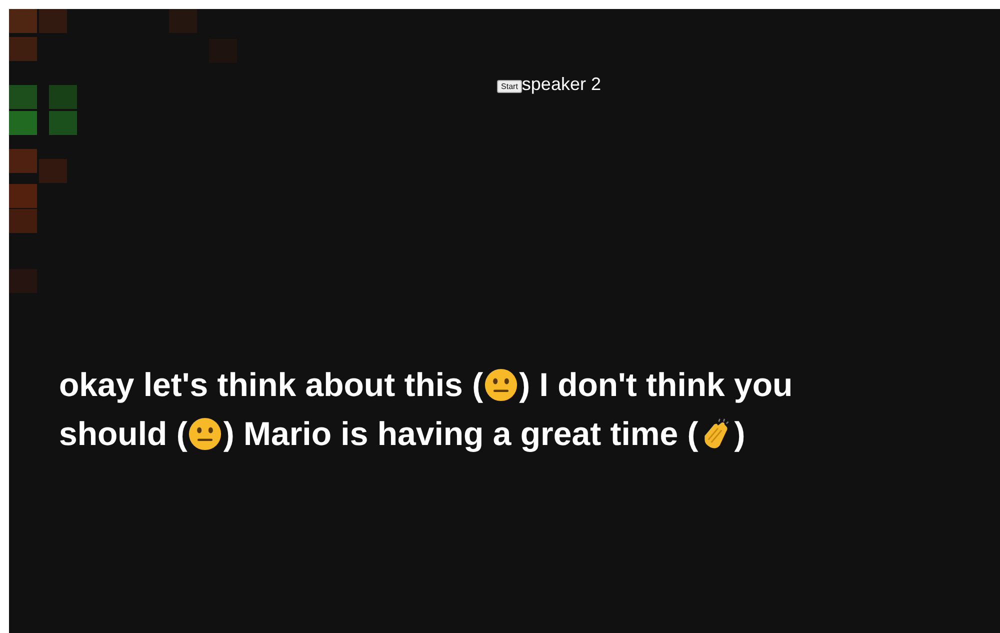 The width and height of the screenshot is (1000, 633). What do you see at coordinates (561, 84) in the screenshot?
I see `speaker-label: speaker 2` at bounding box center [561, 84].